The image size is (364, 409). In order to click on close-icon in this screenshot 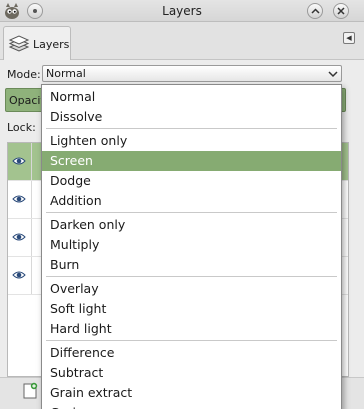, I will do `click(341, 11)`.